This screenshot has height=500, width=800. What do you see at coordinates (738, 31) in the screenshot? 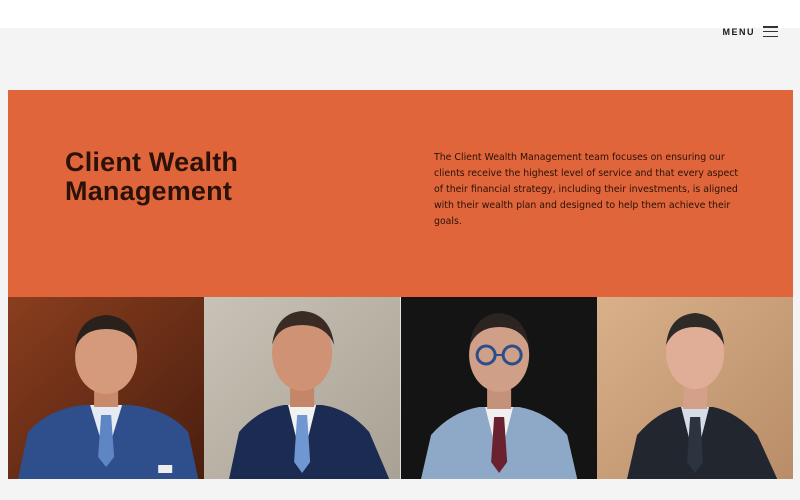
I see `menu-label: MENU` at bounding box center [738, 31].